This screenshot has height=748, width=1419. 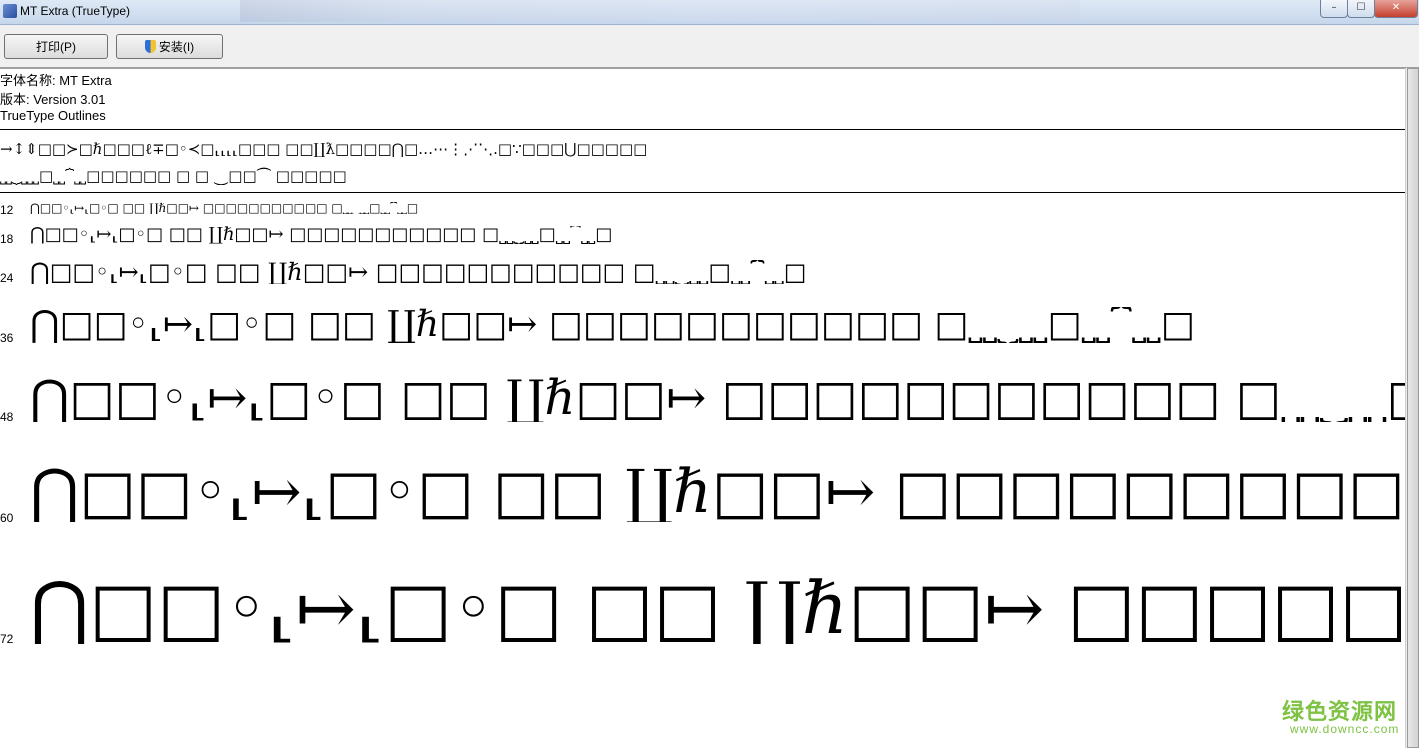 I want to click on maximize-icon: ☐, so click(x=1361, y=7).